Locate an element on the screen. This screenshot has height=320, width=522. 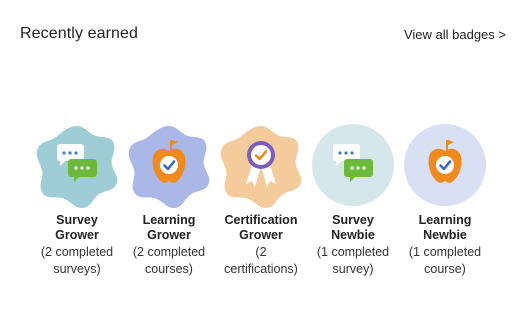
badge-name: Survey Newbie is located at coordinates (353, 228).